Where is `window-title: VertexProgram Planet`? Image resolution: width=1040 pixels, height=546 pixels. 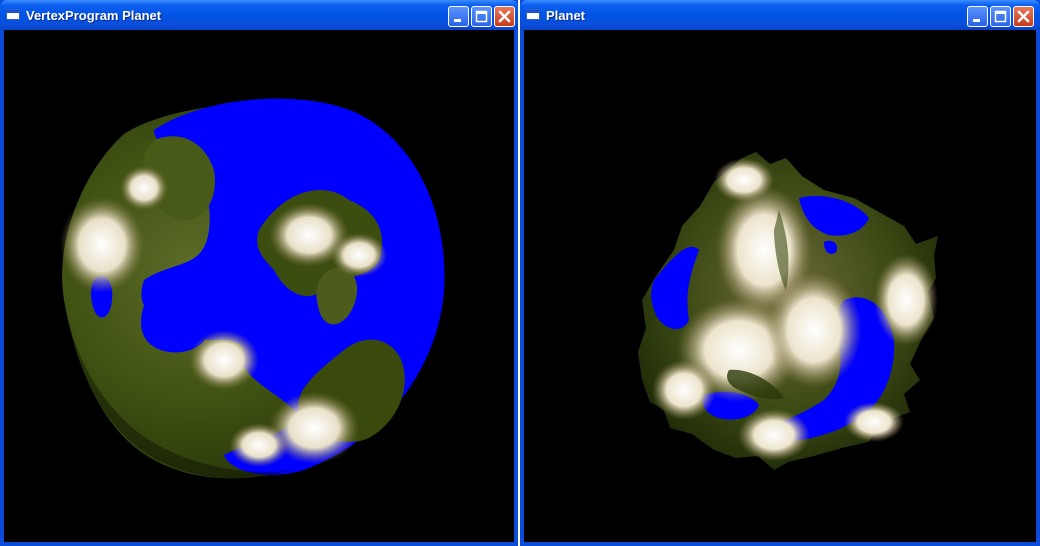 window-title: VertexProgram Planet is located at coordinates (94, 15).